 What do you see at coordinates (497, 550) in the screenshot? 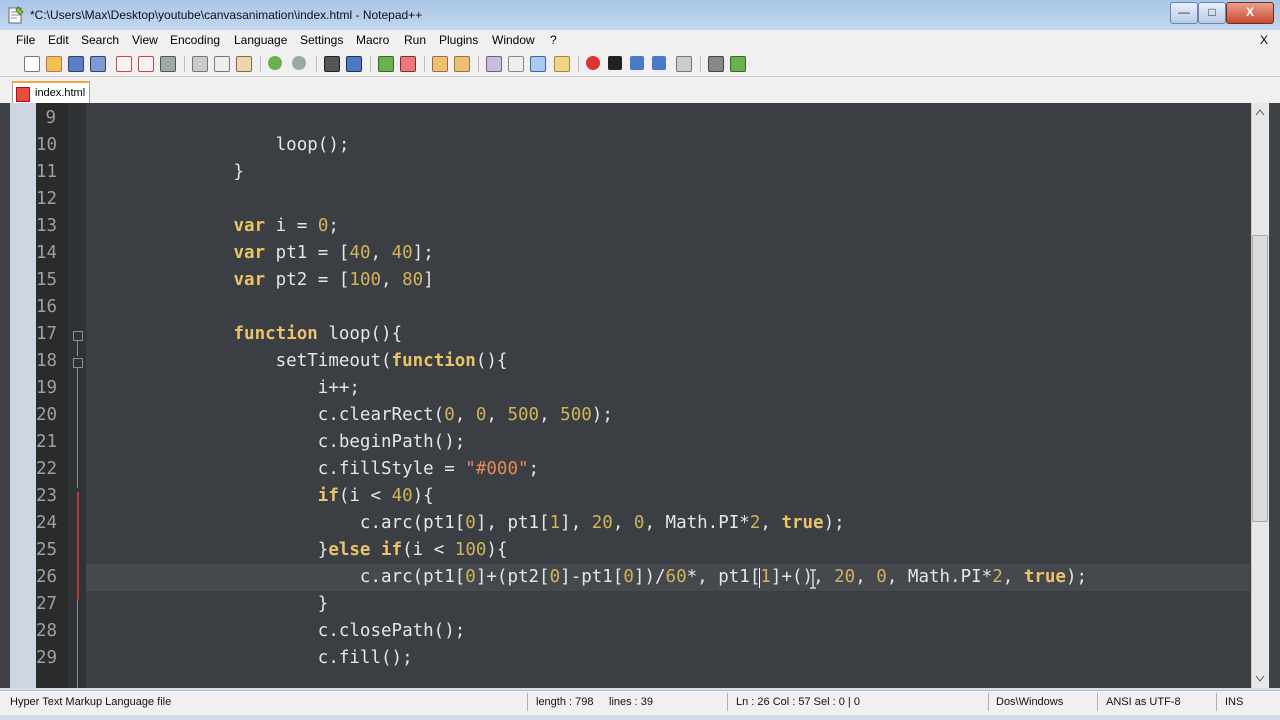
I see `code-token: ){` at bounding box center [497, 550].